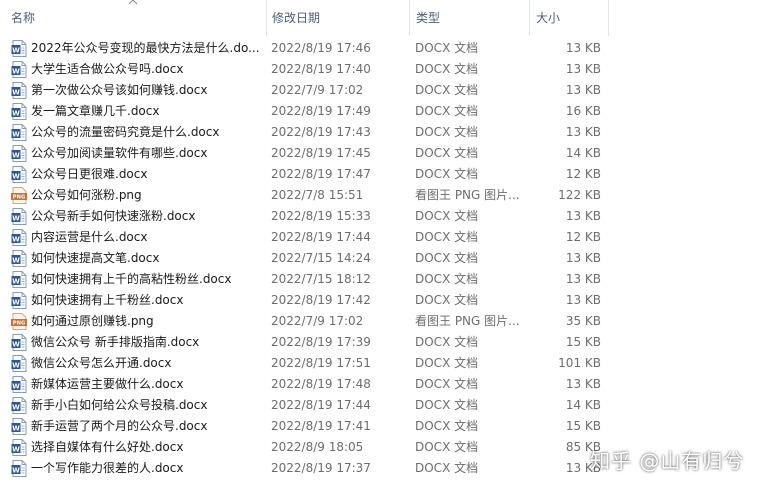 Image resolution: width=782 pixels, height=493 pixels. What do you see at coordinates (115, 342) in the screenshot?
I see `file-name: 微信公众号 新手排版指南.docx` at bounding box center [115, 342].